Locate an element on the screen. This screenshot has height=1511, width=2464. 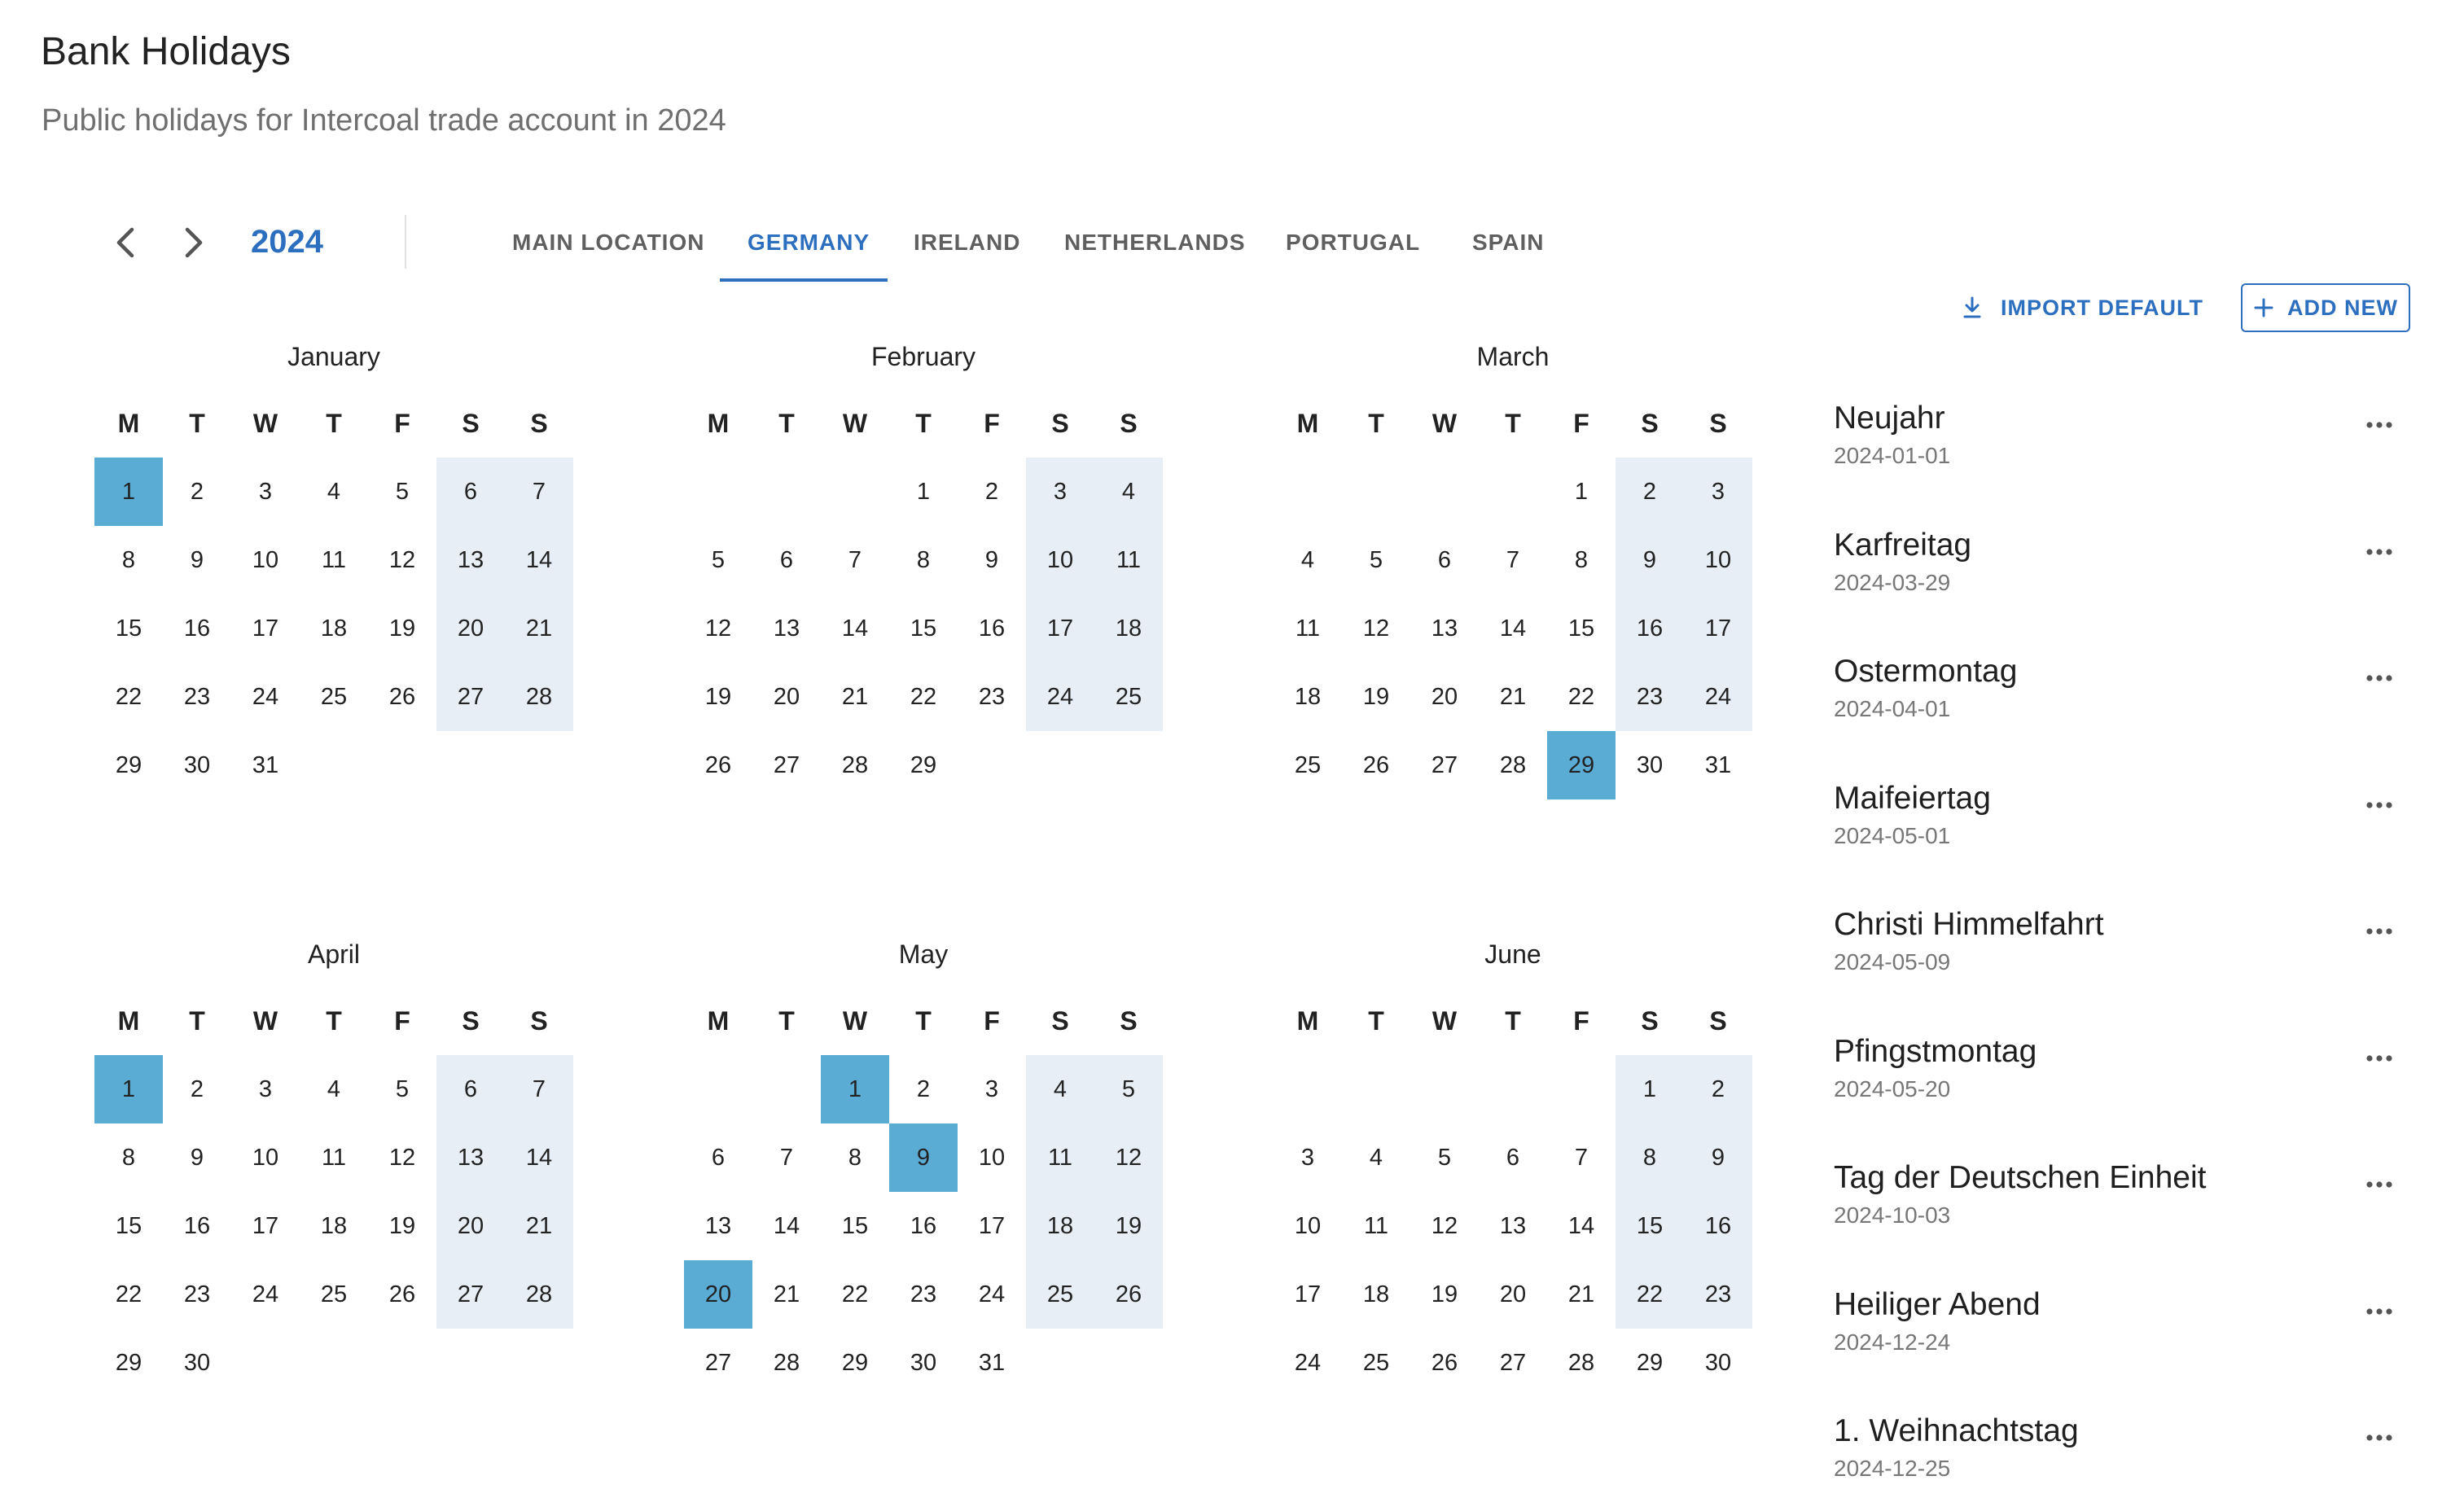
day-cell: 8 is located at coordinates (923, 560).